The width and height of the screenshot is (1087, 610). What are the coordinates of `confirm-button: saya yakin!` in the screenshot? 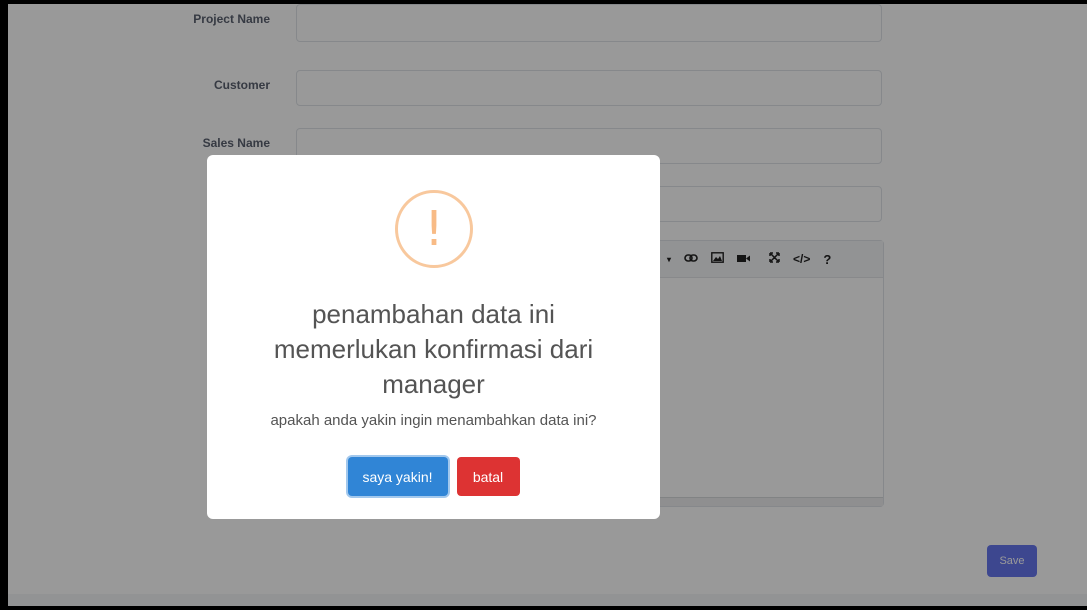 It's located at (397, 476).